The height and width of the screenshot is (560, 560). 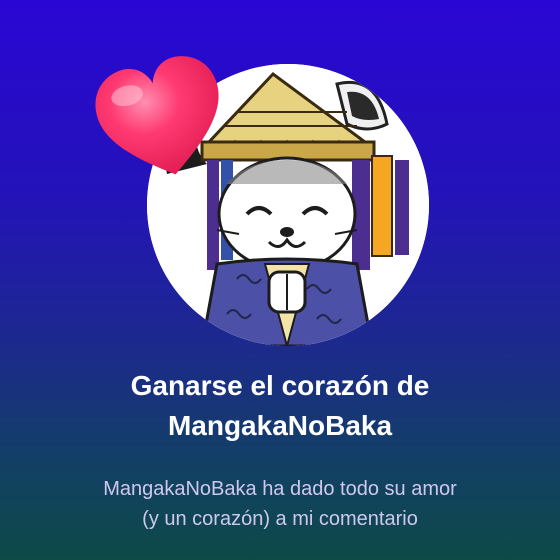 I want to click on description-line: MangakaNoBaka ha dado todo su amor, so click(x=280, y=489).